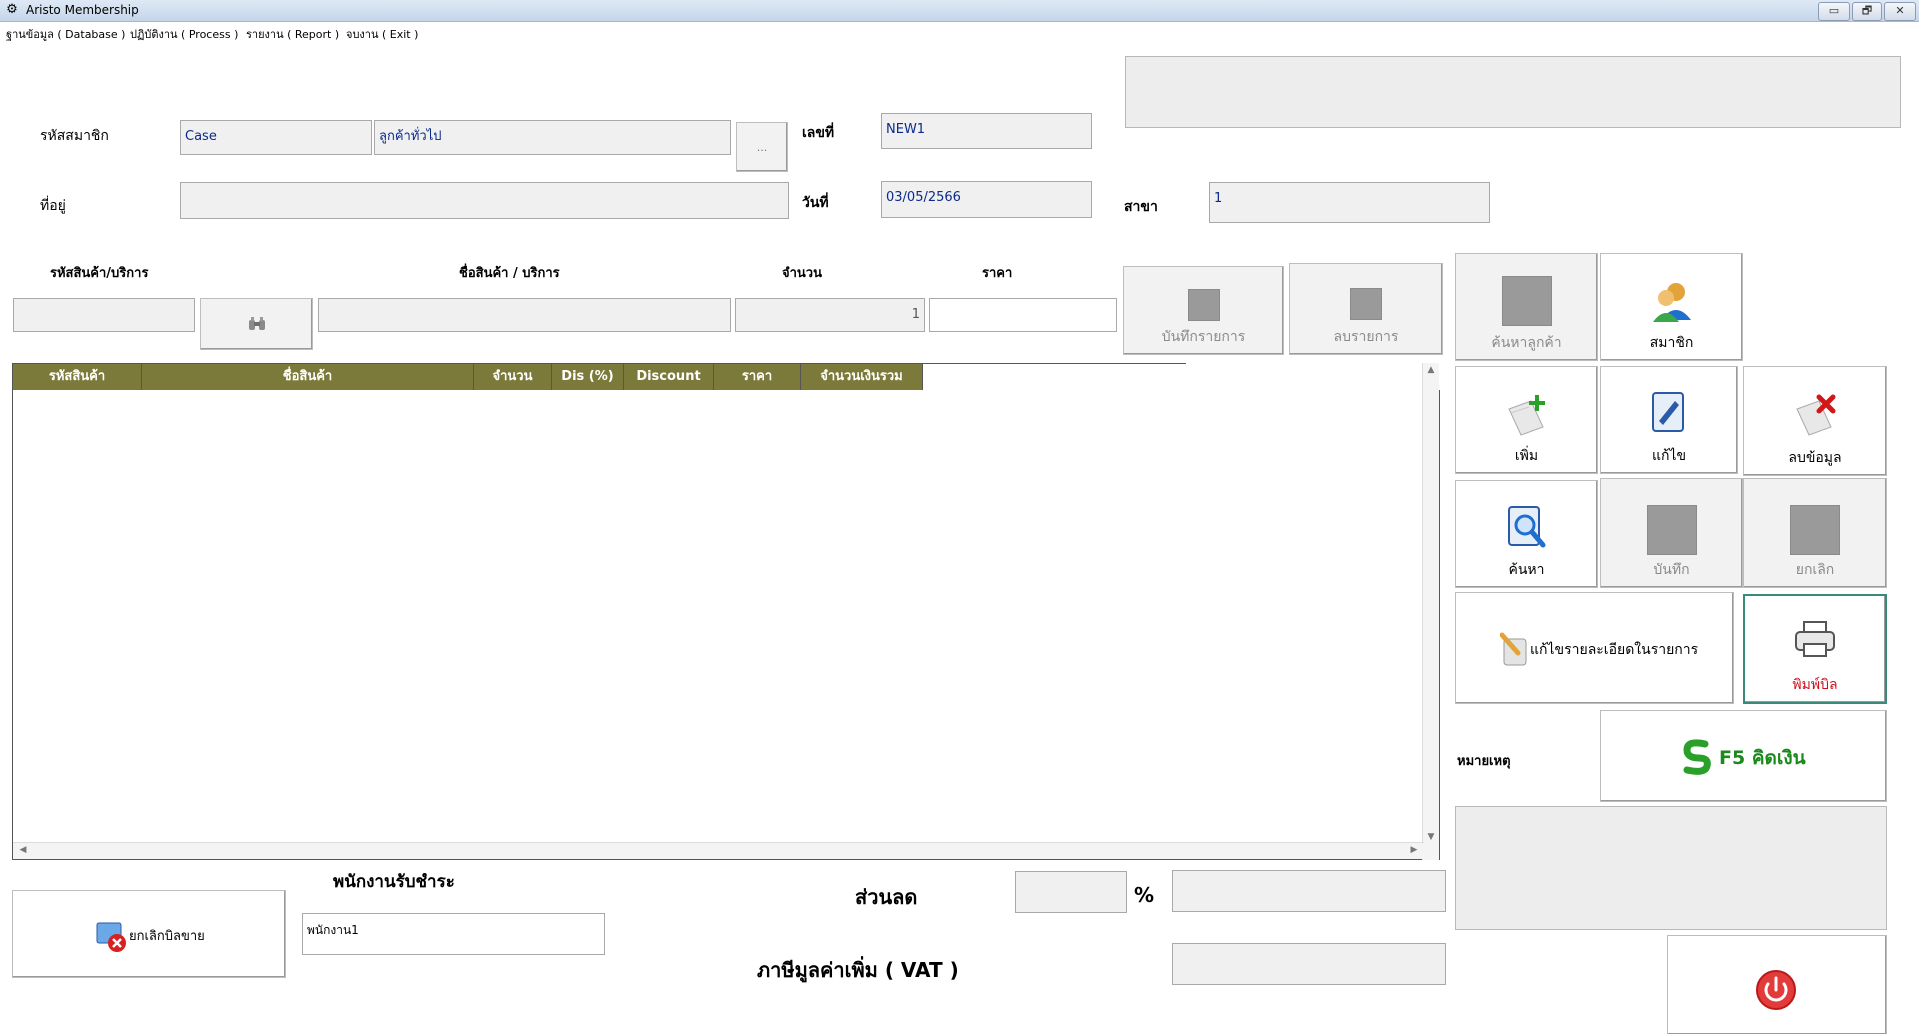 The height and width of the screenshot is (1034, 1919). I want to click on entry-code-label: รหัสสินค้า/บริการ, so click(99, 273).